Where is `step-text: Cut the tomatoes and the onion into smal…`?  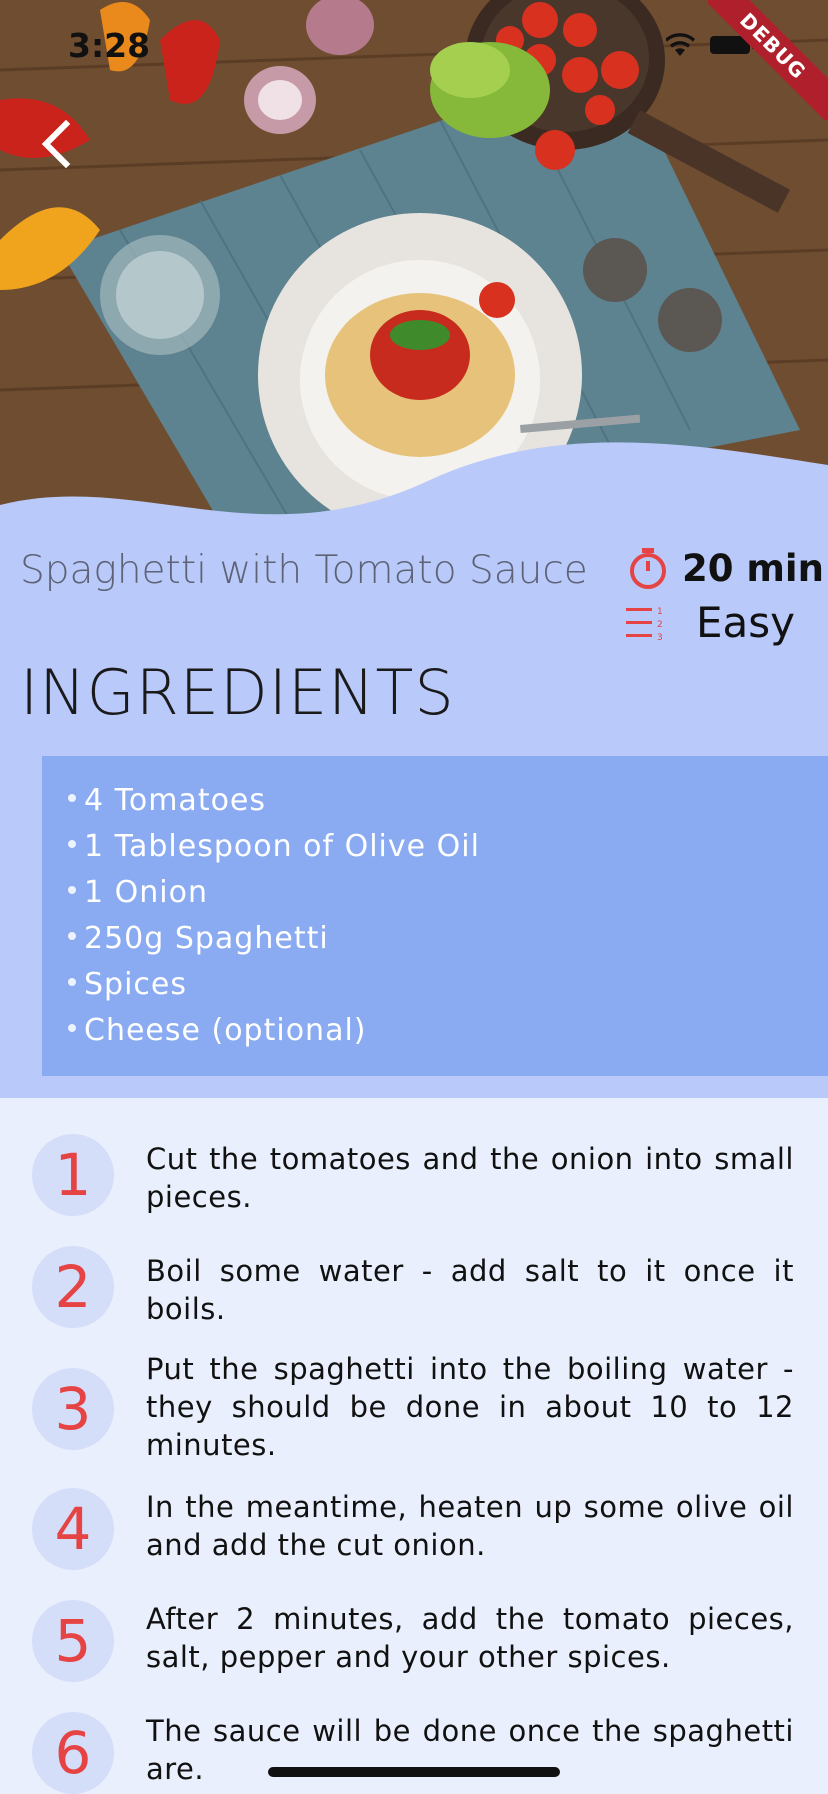 step-text: Cut the tomatoes and the onion into smal… is located at coordinates (470, 1178).